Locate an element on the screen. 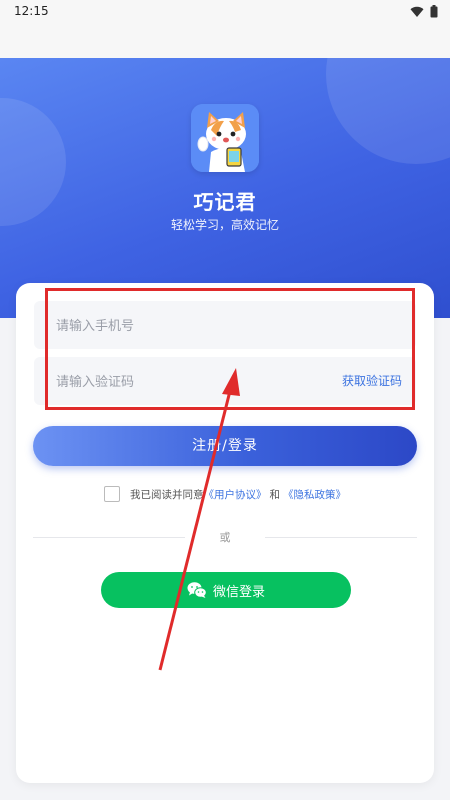 The height and width of the screenshot is (800, 450). app-name: 巧记君 is located at coordinates (225, 202).